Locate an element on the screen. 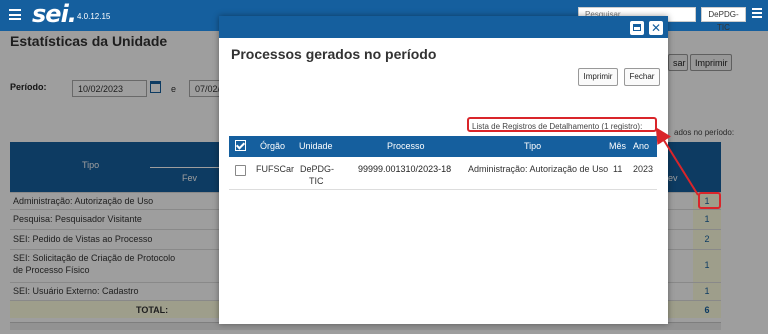 The height and width of the screenshot is (334, 768). cell-tipo: Administração: Autorização de Uso is located at coordinates (538, 169).